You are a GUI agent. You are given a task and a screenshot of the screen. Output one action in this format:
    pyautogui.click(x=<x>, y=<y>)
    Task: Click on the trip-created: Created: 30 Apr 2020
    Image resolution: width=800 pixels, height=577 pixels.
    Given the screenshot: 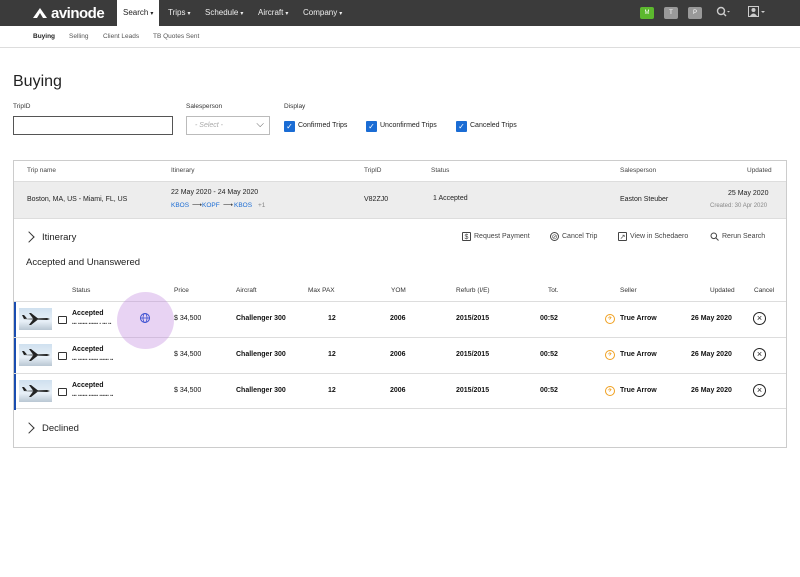 What is the action you would take?
    pyautogui.click(x=739, y=206)
    